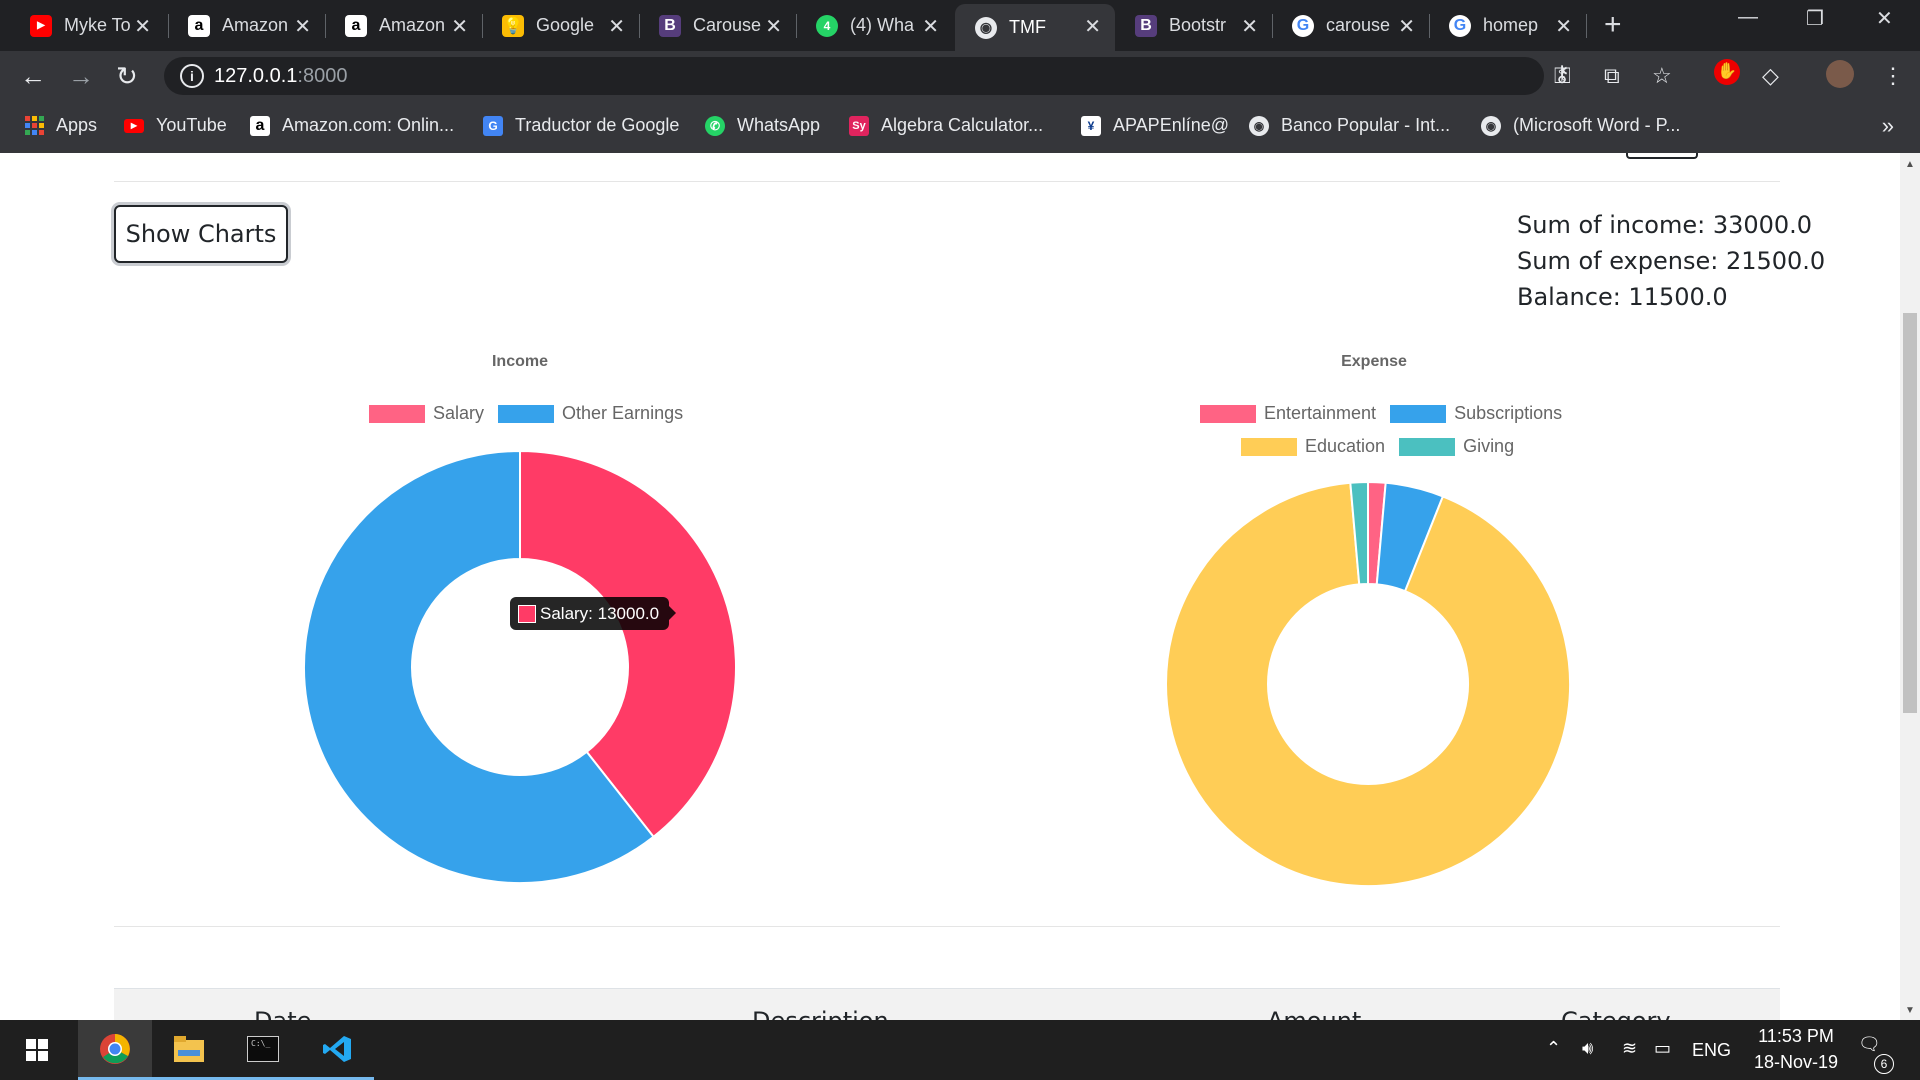  Describe the element at coordinates (727, 25) in the screenshot. I see `tab-title: Carouse` at that location.